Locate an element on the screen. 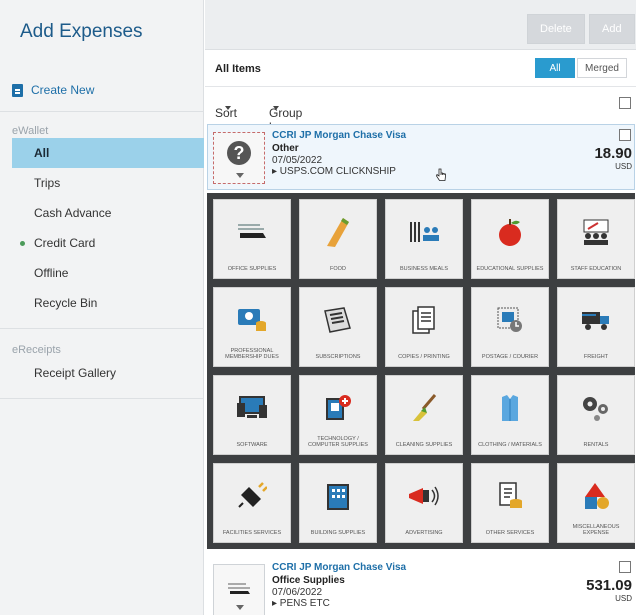 This screenshot has width=636, height=615. category-tile: OFFICE SUPPLIES is located at coordinates (252, 239).